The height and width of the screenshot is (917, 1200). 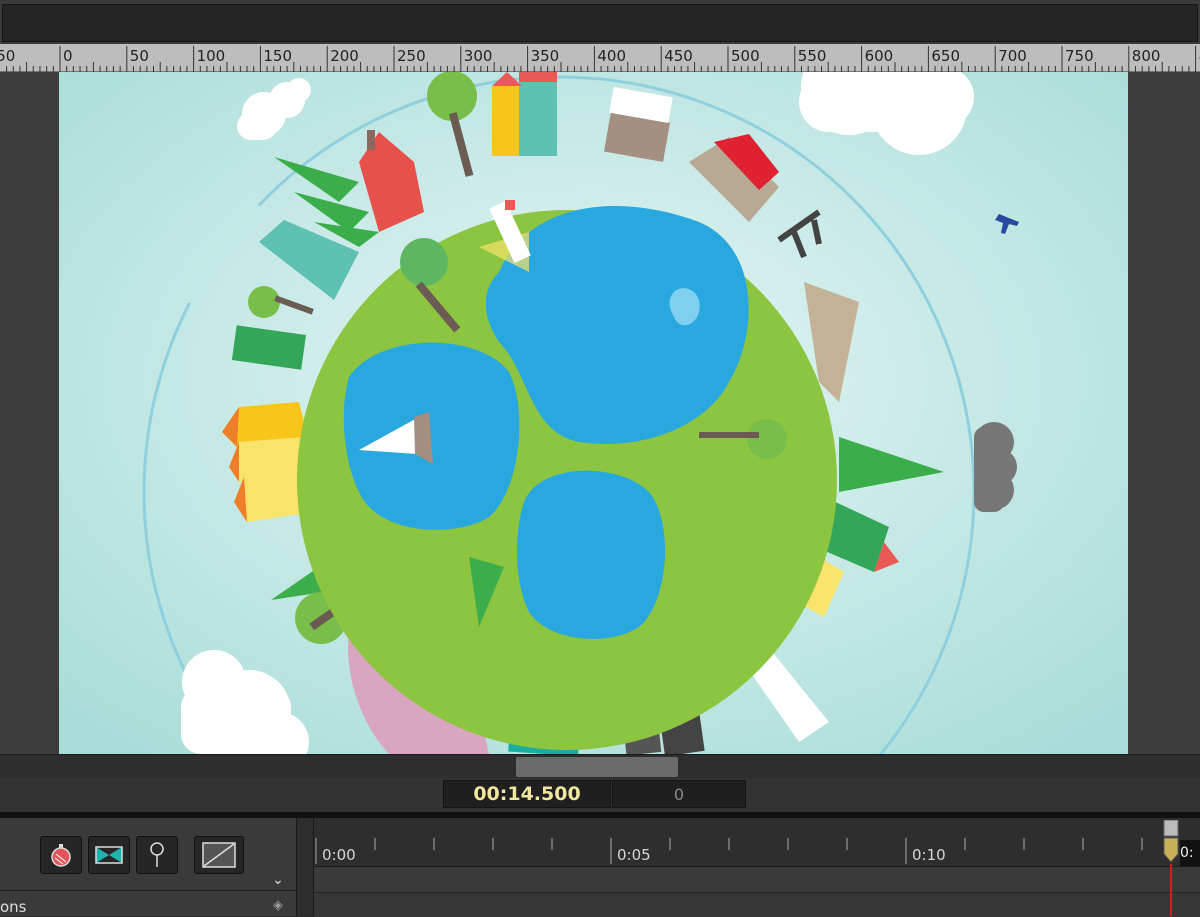 I want to click on time-bar: 00:14.500 0, so click(x=600, y=795).